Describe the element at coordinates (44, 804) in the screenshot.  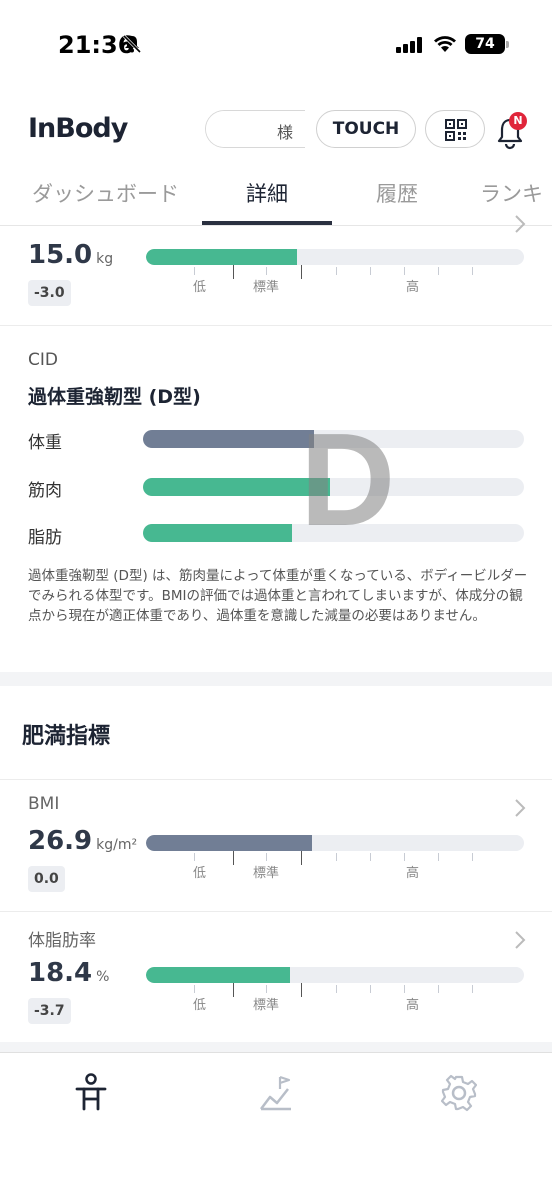
I see `bmi-label: BMI` at that location.